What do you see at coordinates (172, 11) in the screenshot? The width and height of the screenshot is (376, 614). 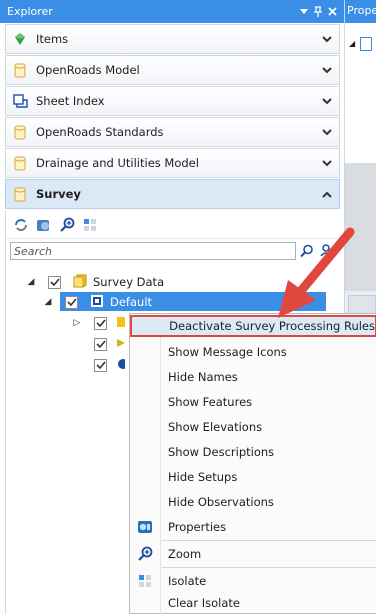 I see `explorer-titlebar: Explorer` at bounding box center [172, 11].